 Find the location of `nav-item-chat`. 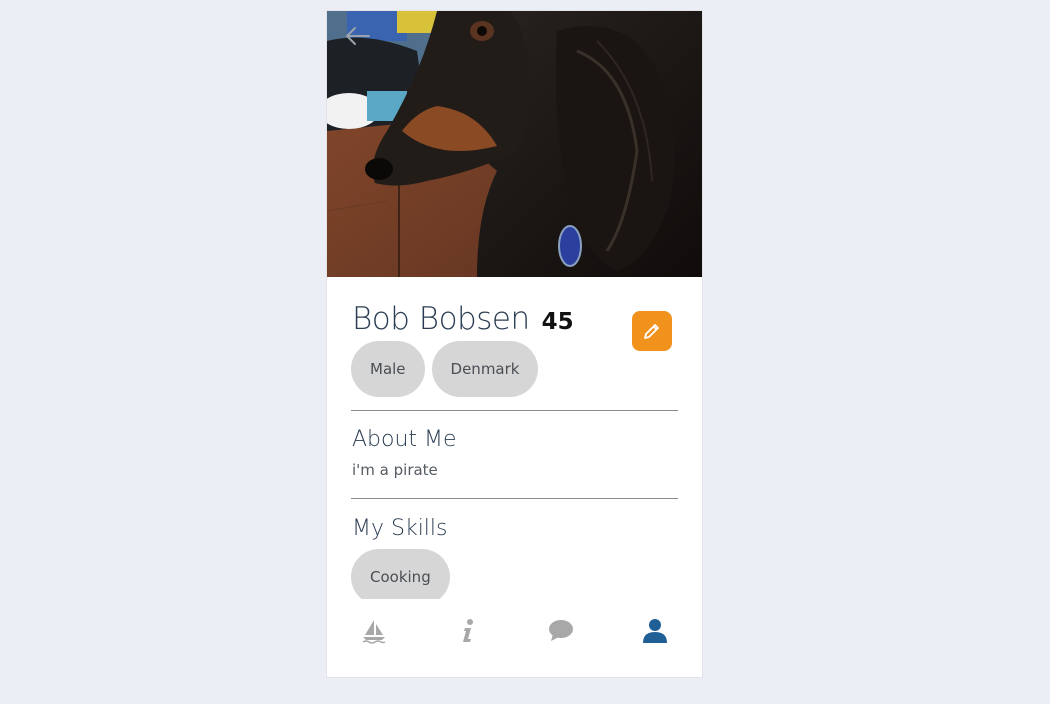

nav-item-chat is located at coordinates (562, 631).